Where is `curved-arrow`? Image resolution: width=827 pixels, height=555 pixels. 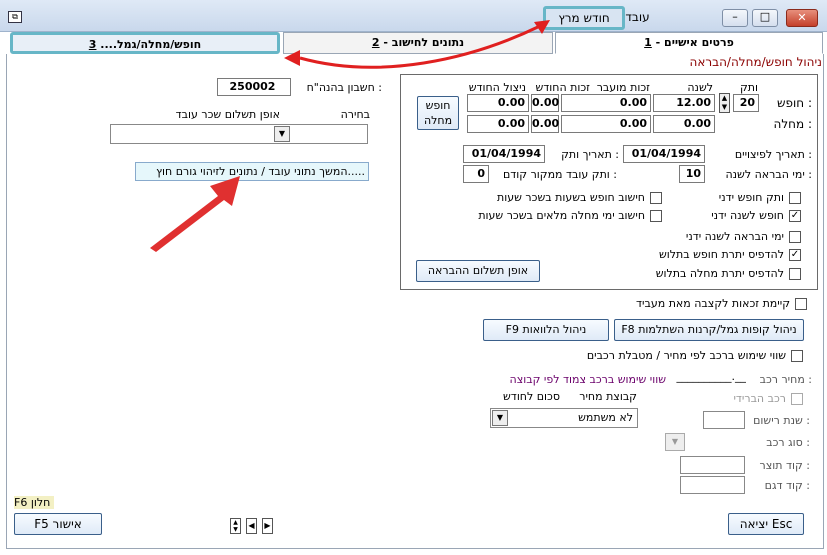 curved-arrow is located at coordinates (420, 46).